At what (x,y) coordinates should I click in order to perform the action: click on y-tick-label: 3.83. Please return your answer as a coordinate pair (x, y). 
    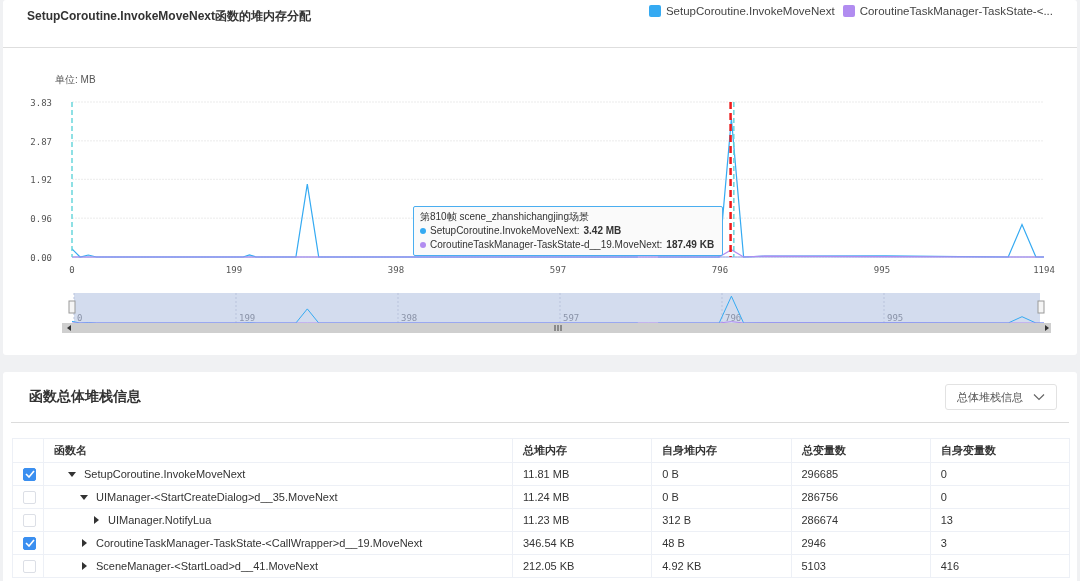
    Looking at the image, I should click on (41, 103).